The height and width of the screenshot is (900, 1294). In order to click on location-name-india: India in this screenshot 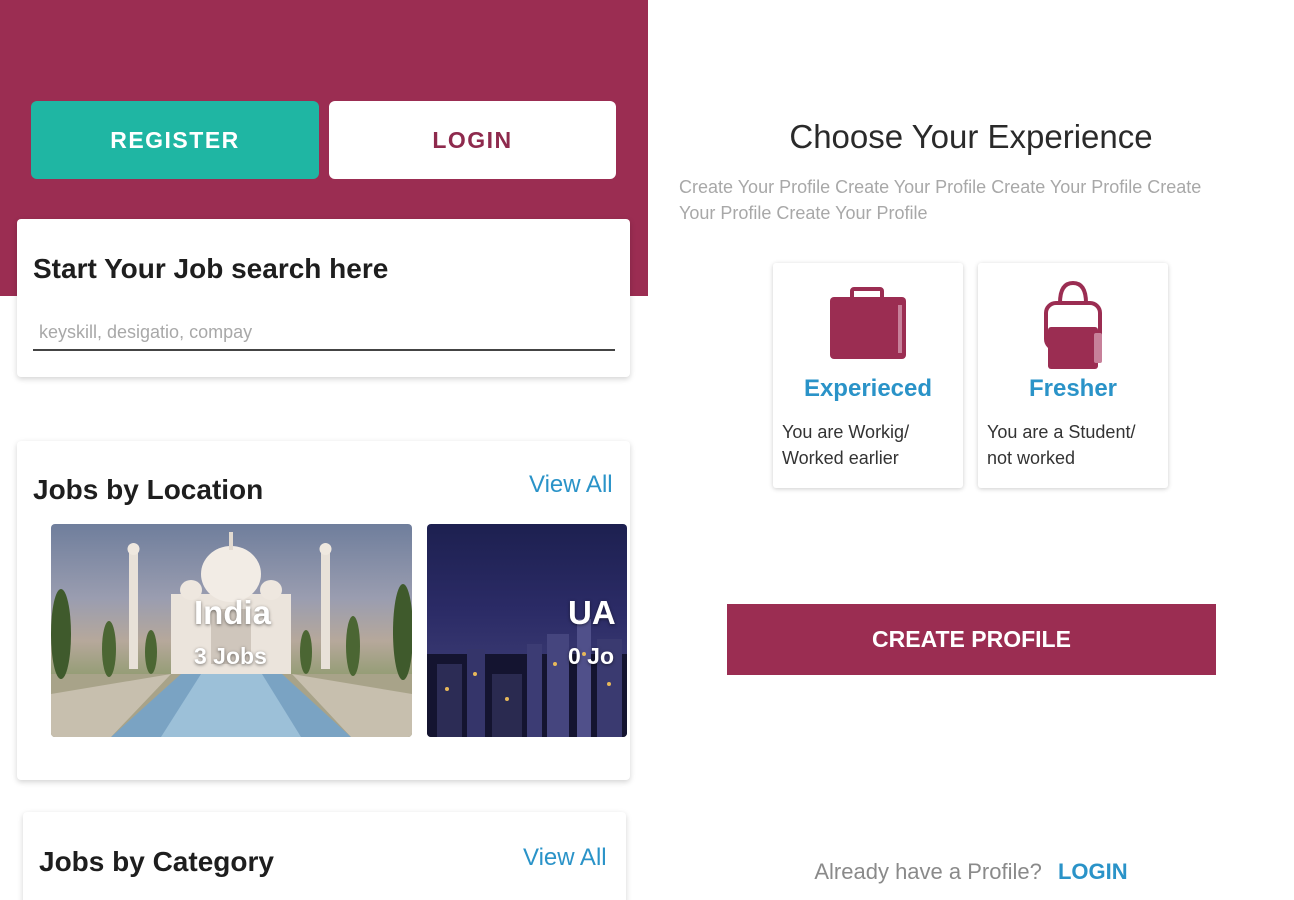, I will do `click(233, 612)`.